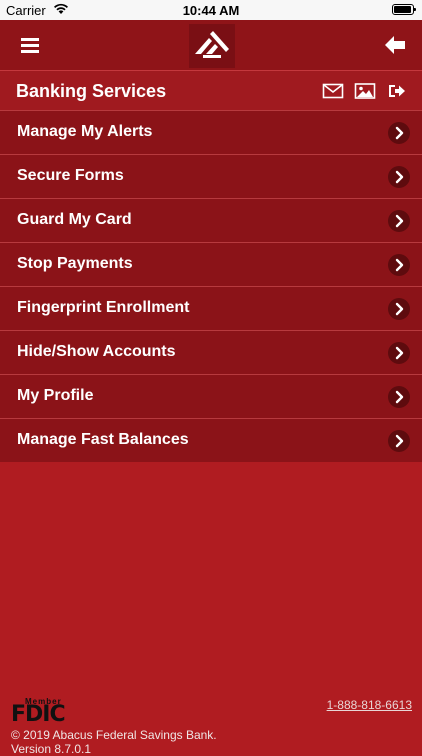 This screenshot has width=422, height=756. I want to click on image-button, so click(365, 91).